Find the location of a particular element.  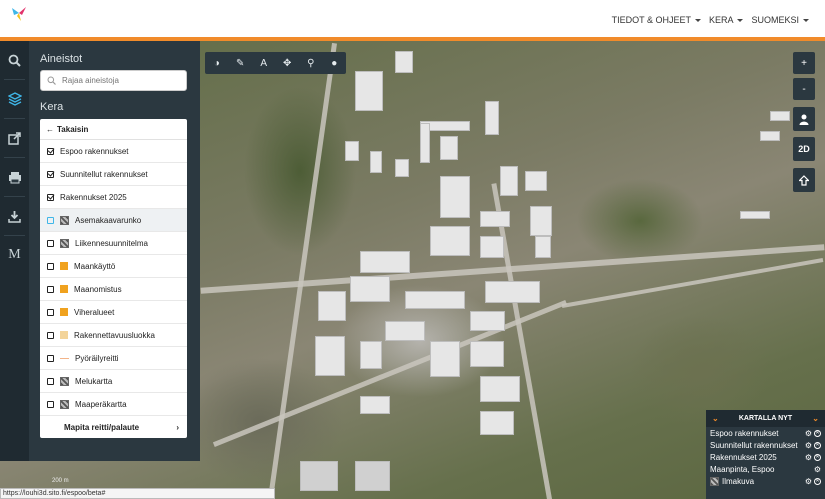

zoom-out-button: - is located at coordinates (804, 89).